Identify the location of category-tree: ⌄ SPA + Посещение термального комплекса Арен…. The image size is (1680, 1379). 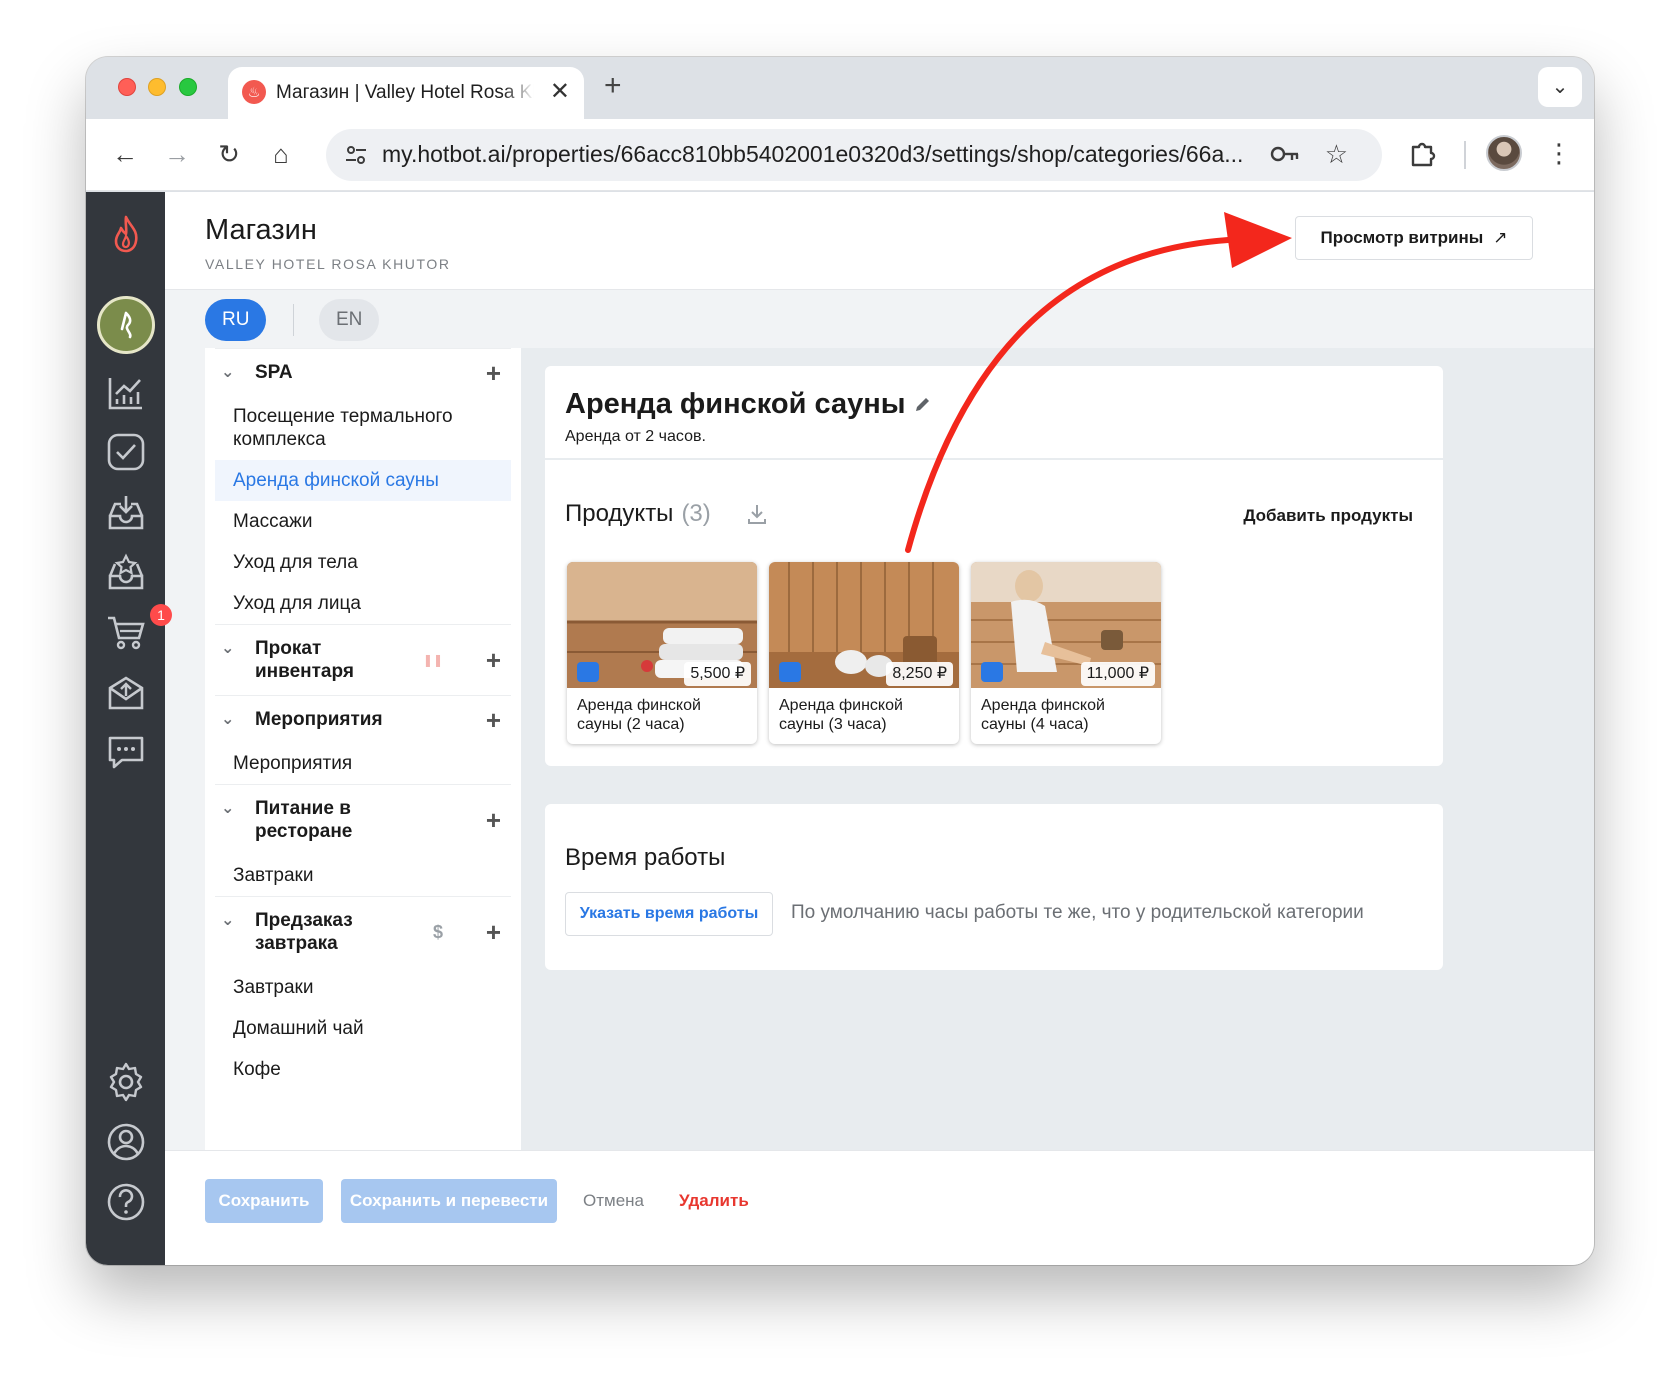
(363, 749).